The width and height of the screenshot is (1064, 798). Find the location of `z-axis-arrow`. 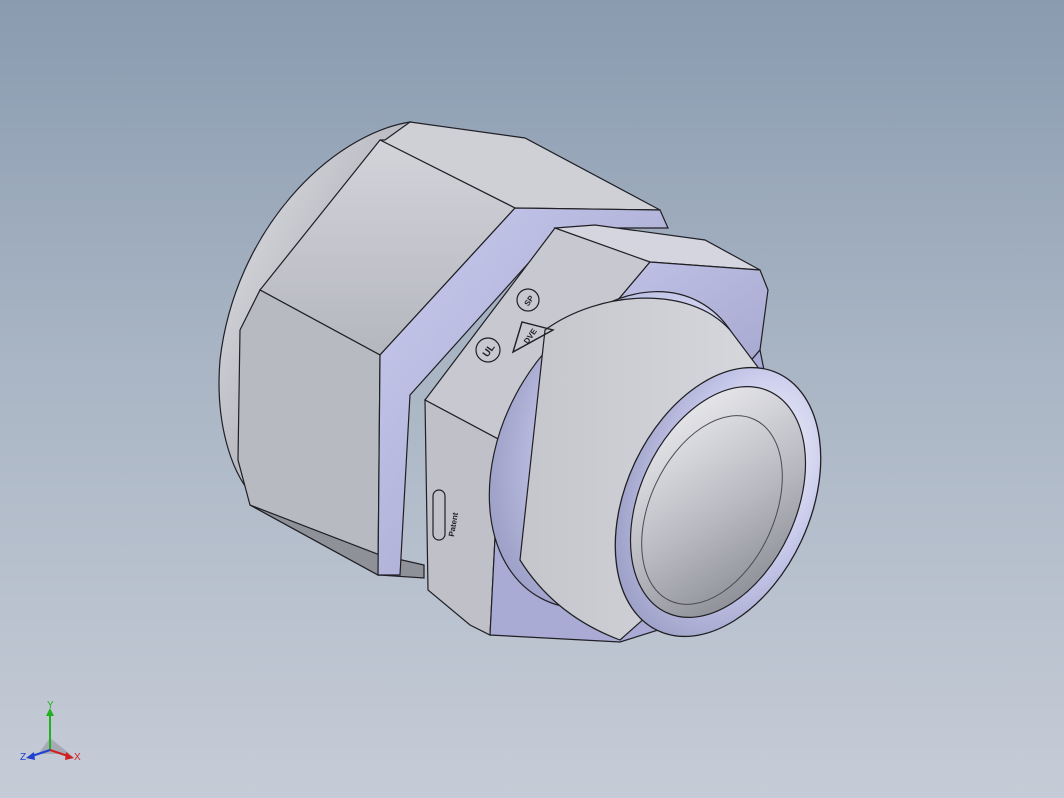

z-axis-arrow is located at coordinates (30, 756).